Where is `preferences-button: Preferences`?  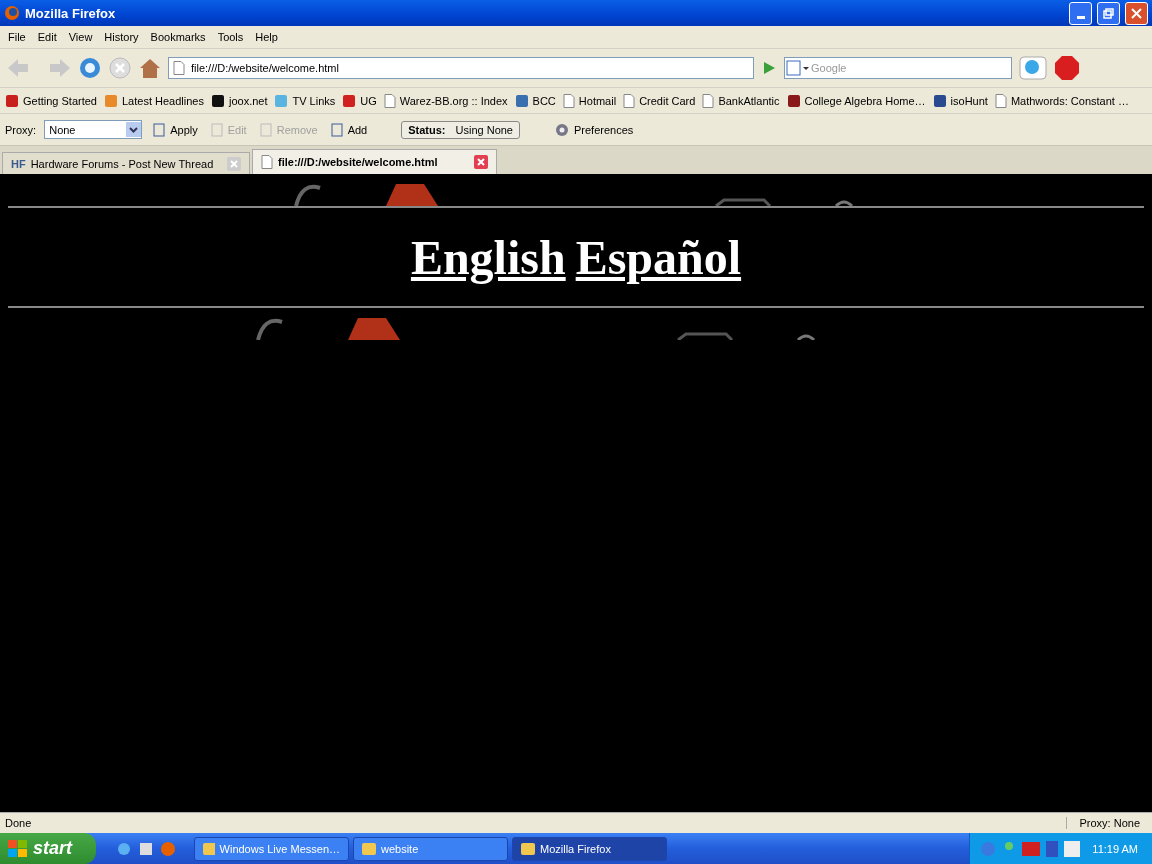
preferences-button: Preferences is located at coordinates (594, 129).